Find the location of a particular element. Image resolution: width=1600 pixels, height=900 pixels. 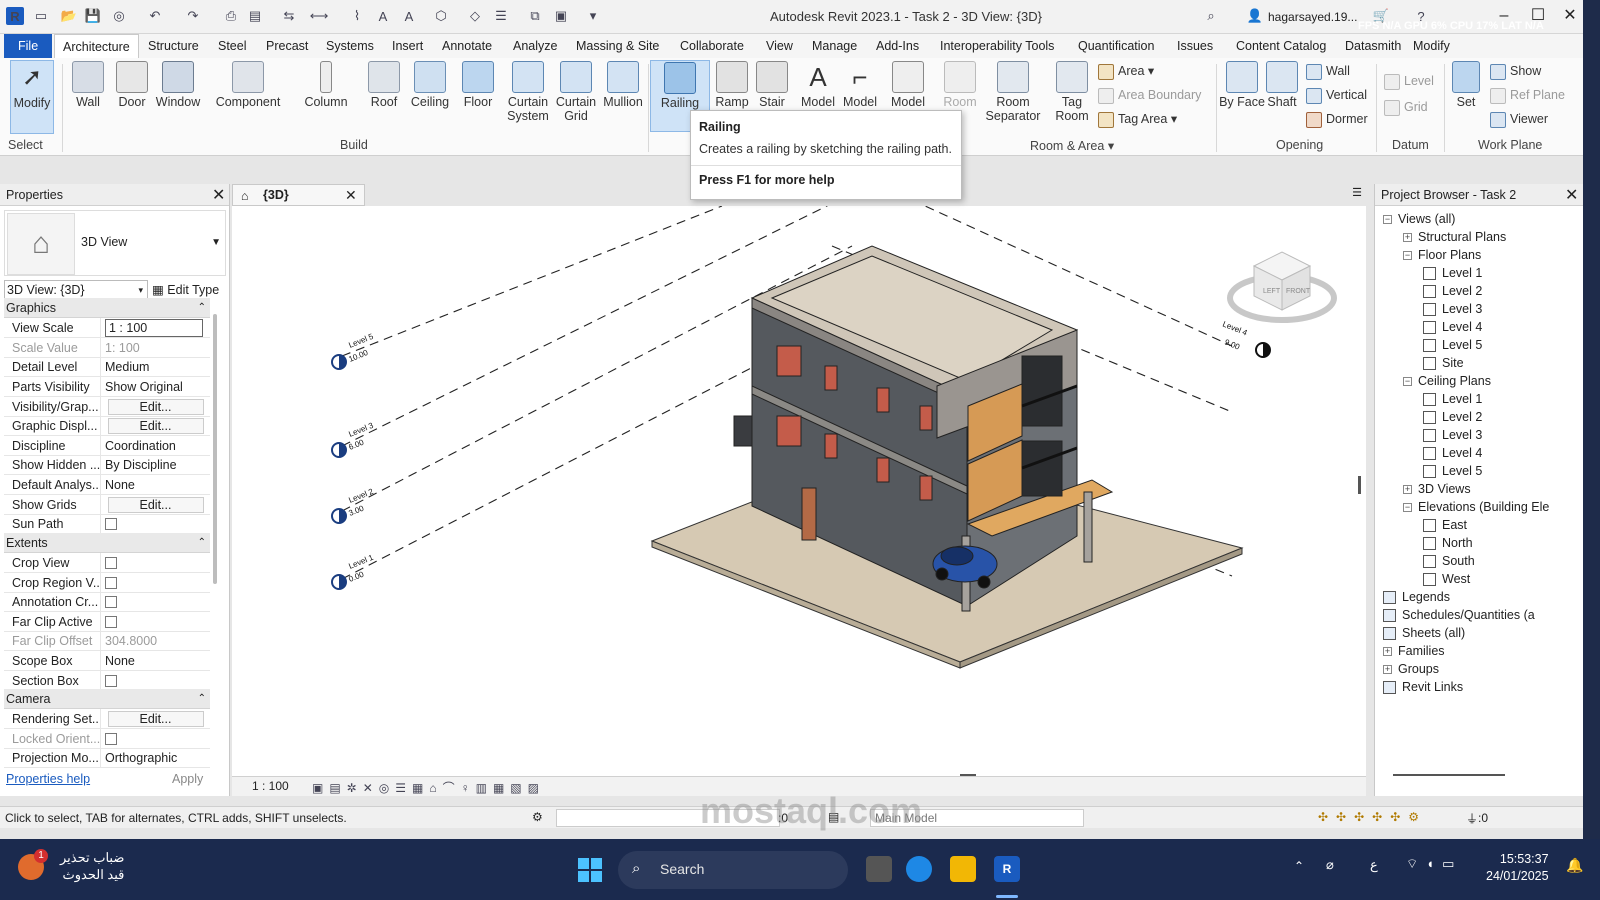

filter-icon: ⏚ is located at coordinates (1472, 818).